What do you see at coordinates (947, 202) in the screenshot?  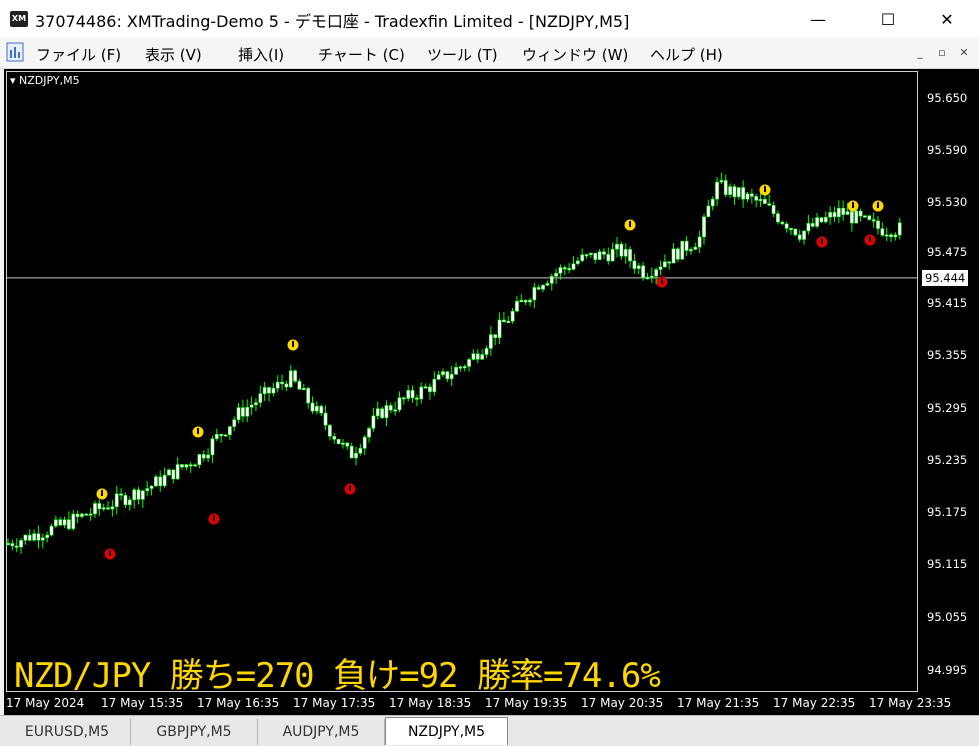 I see `price-tick: 95.530` at bounding box center [947, 202].